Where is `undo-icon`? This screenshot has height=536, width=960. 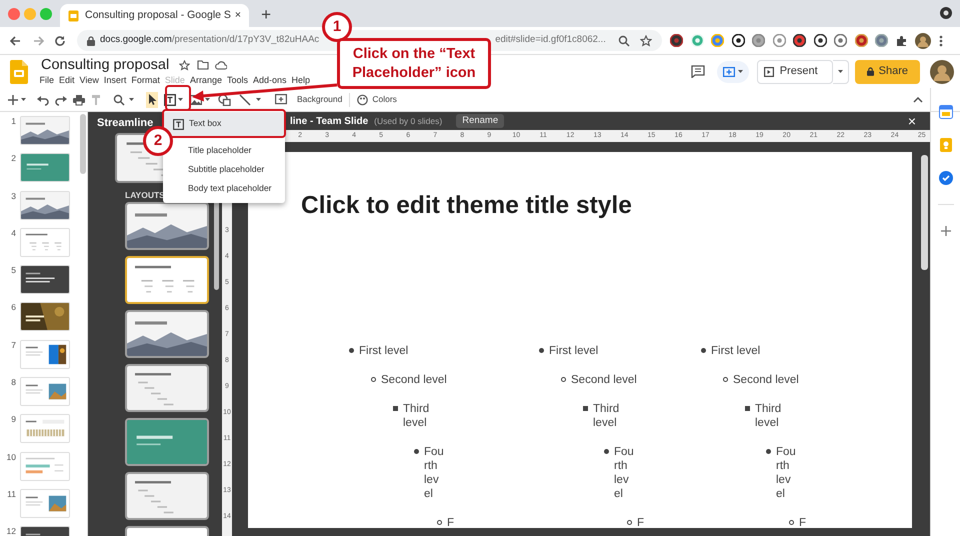
undo-icon is located at coordinates (43, 100).